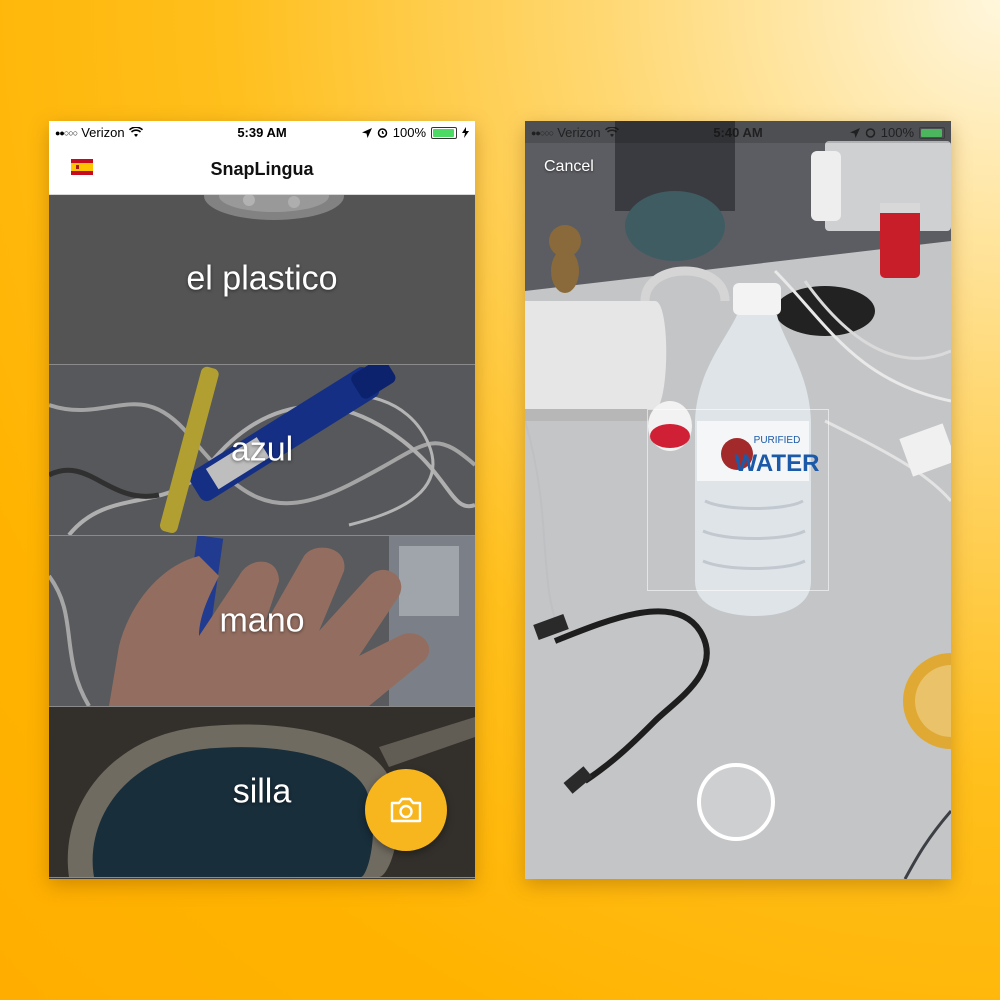 Image resolution: width=1000 pixels, height=1000 pixels. I want to click on word-label: el plastico, so click(262, 278).